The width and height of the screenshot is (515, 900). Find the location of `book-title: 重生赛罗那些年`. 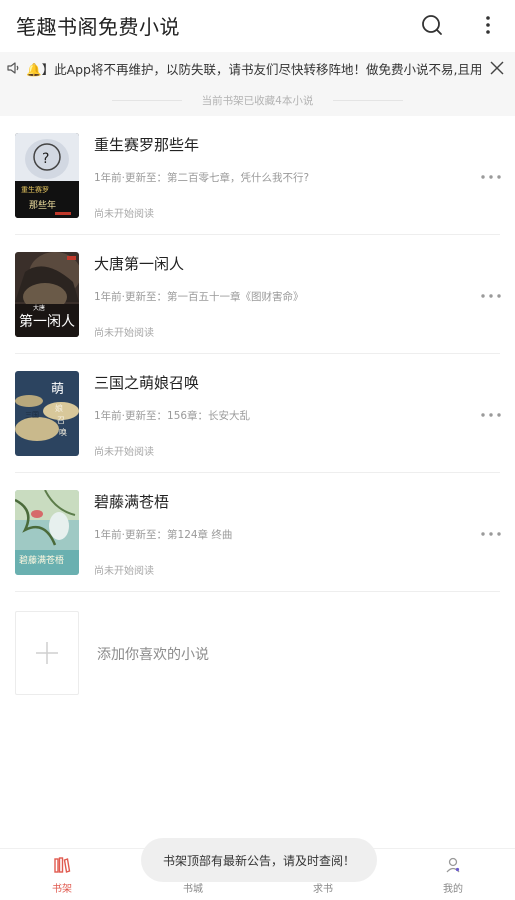

book-title: 重生赛罗那些年 is located at coordinates (147, 145).